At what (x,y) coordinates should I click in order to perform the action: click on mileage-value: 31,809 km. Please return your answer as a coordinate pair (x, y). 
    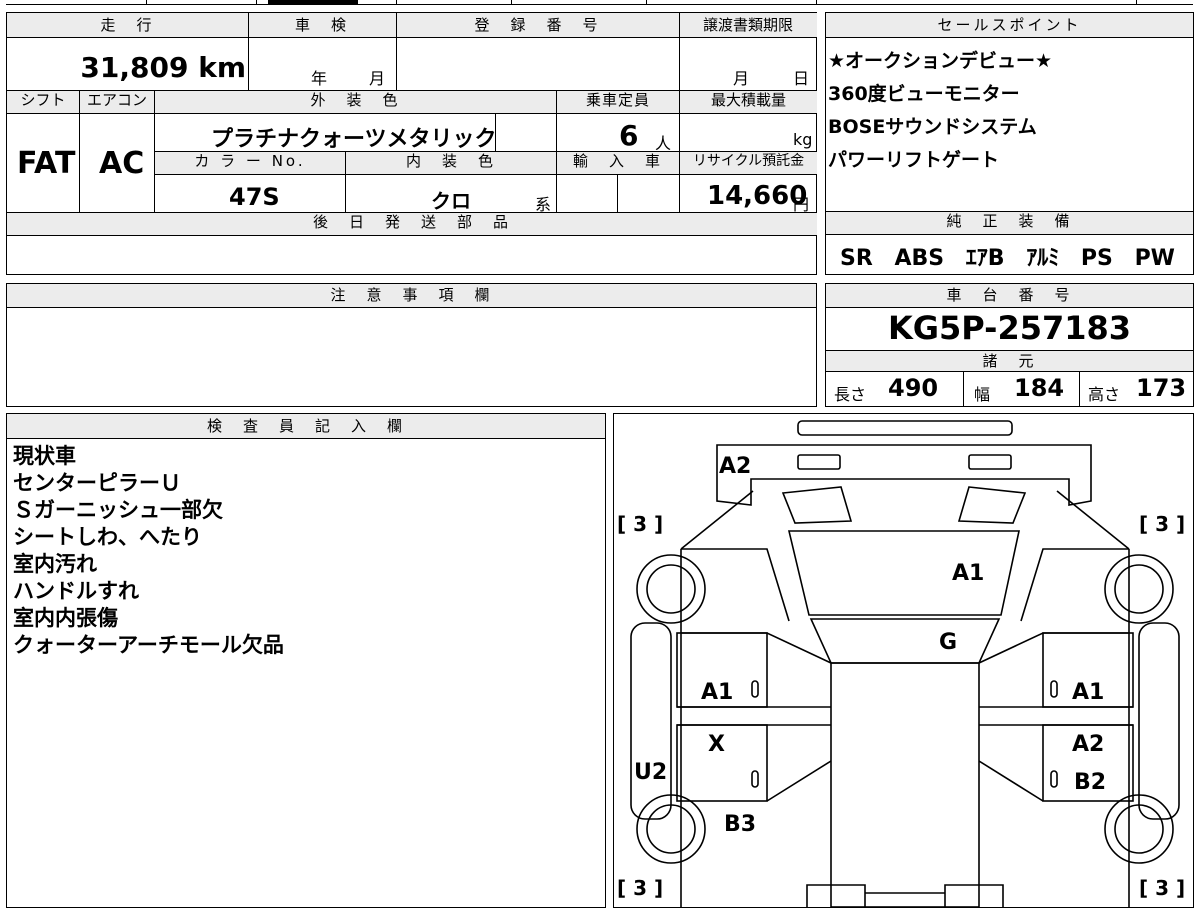
    Looking at the image, I should click on (163, 67).